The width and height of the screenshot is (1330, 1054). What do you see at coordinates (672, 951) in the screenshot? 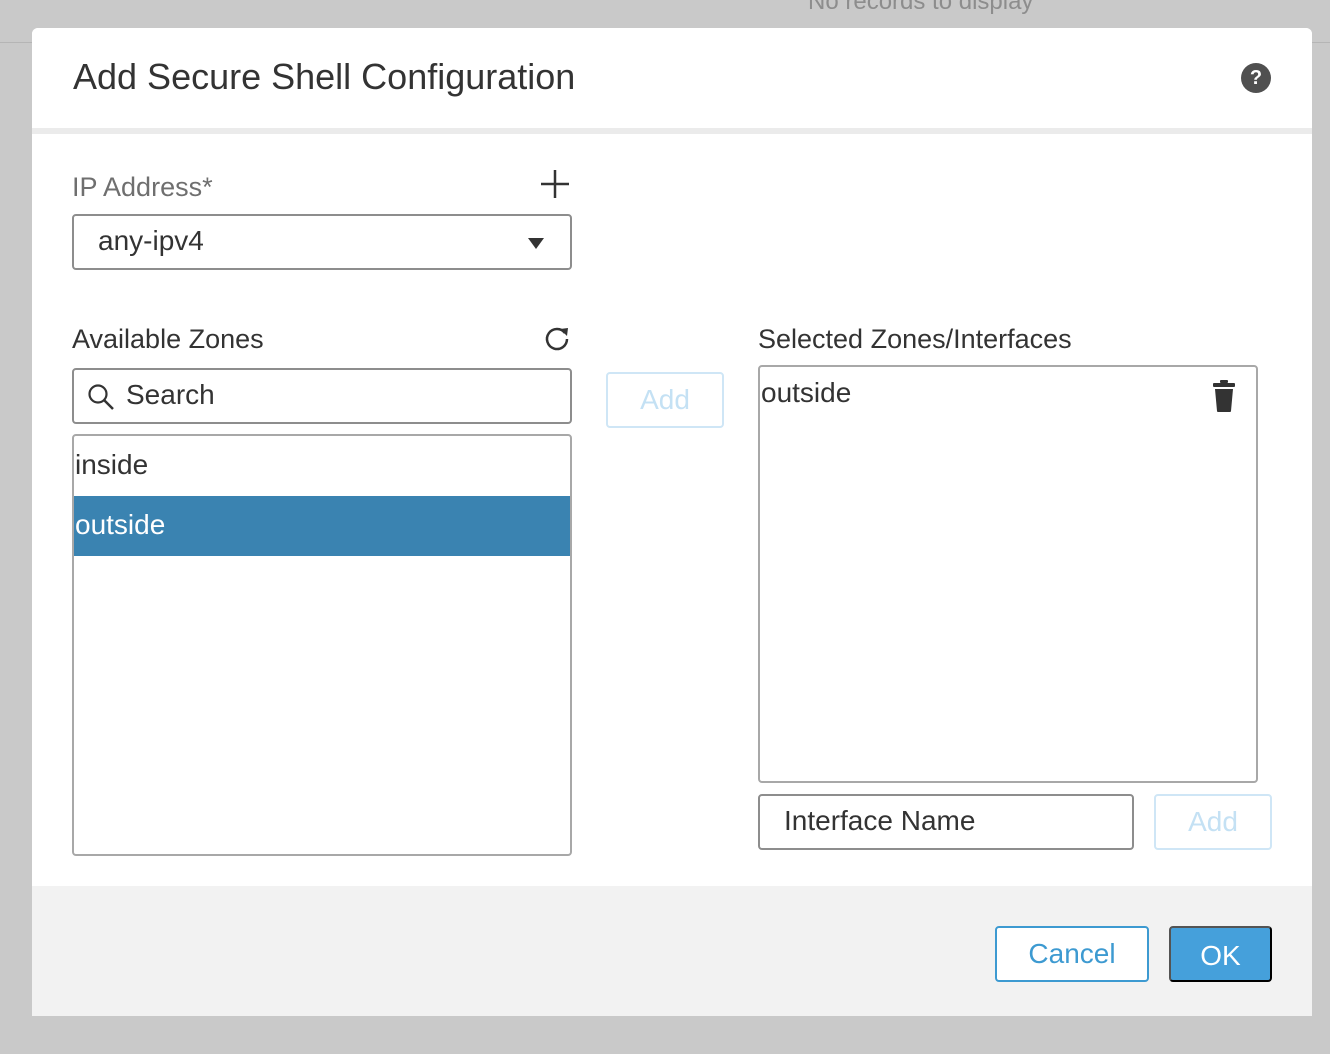
I see `dialog-footer: Cancel OK` at bounding box center [672, 951].